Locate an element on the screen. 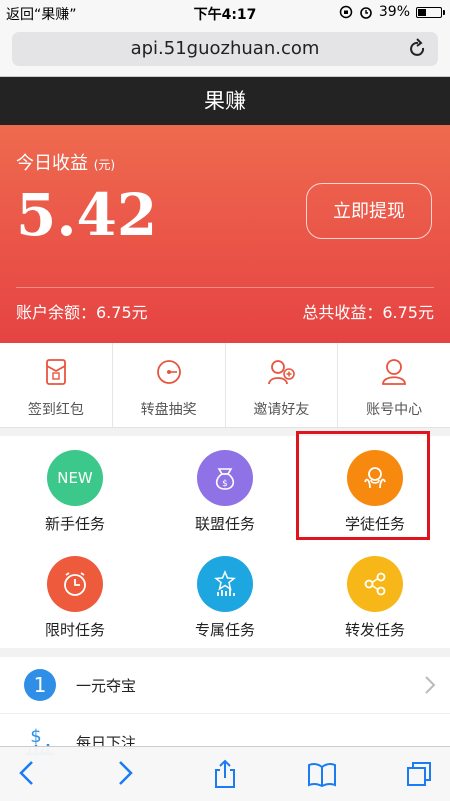 The width and height of the screenshot is (450, 801). task-label: 学徒任务 is located at coordinates (374, 524).